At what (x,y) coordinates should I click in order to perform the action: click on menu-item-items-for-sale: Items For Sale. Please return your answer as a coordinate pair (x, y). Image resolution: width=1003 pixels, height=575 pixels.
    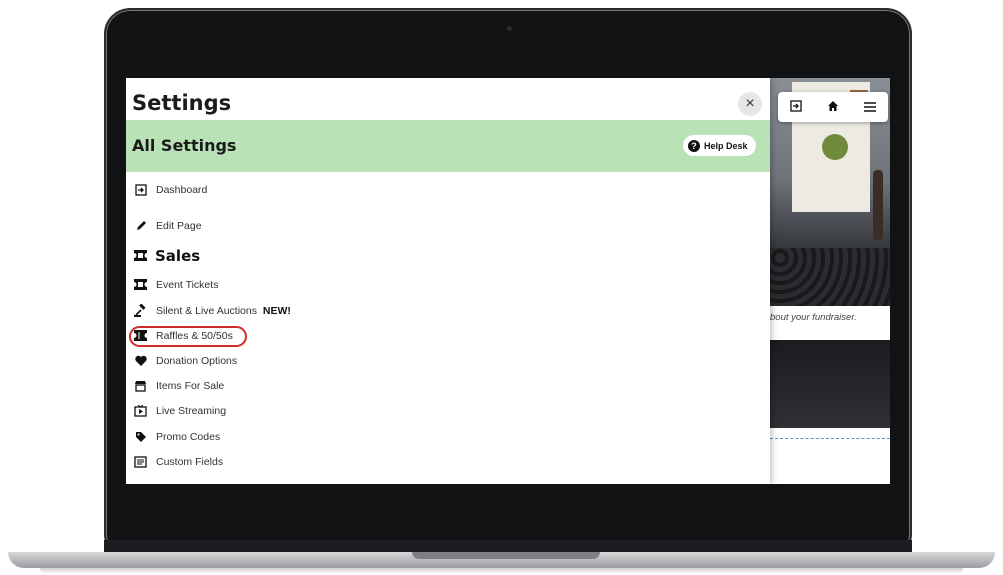
    Looking at the image, I should click on (179, 385).